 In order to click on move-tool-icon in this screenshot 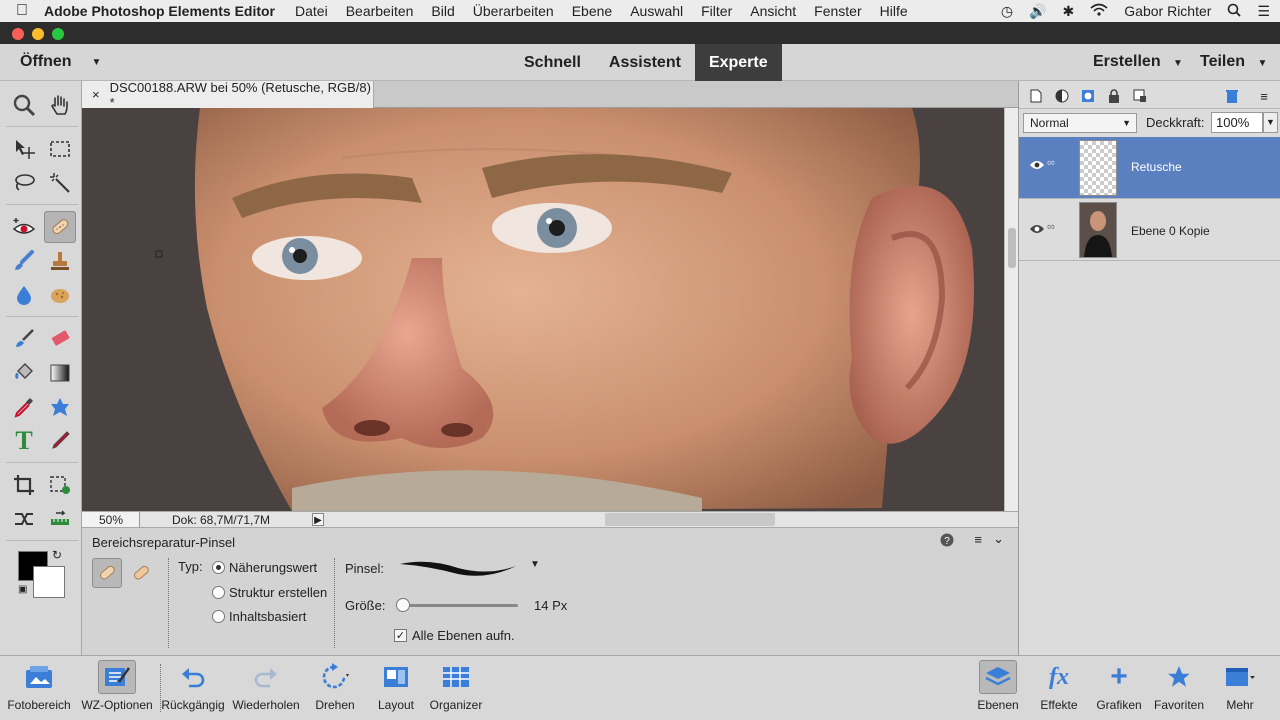, I will do `click(24, 149)`.